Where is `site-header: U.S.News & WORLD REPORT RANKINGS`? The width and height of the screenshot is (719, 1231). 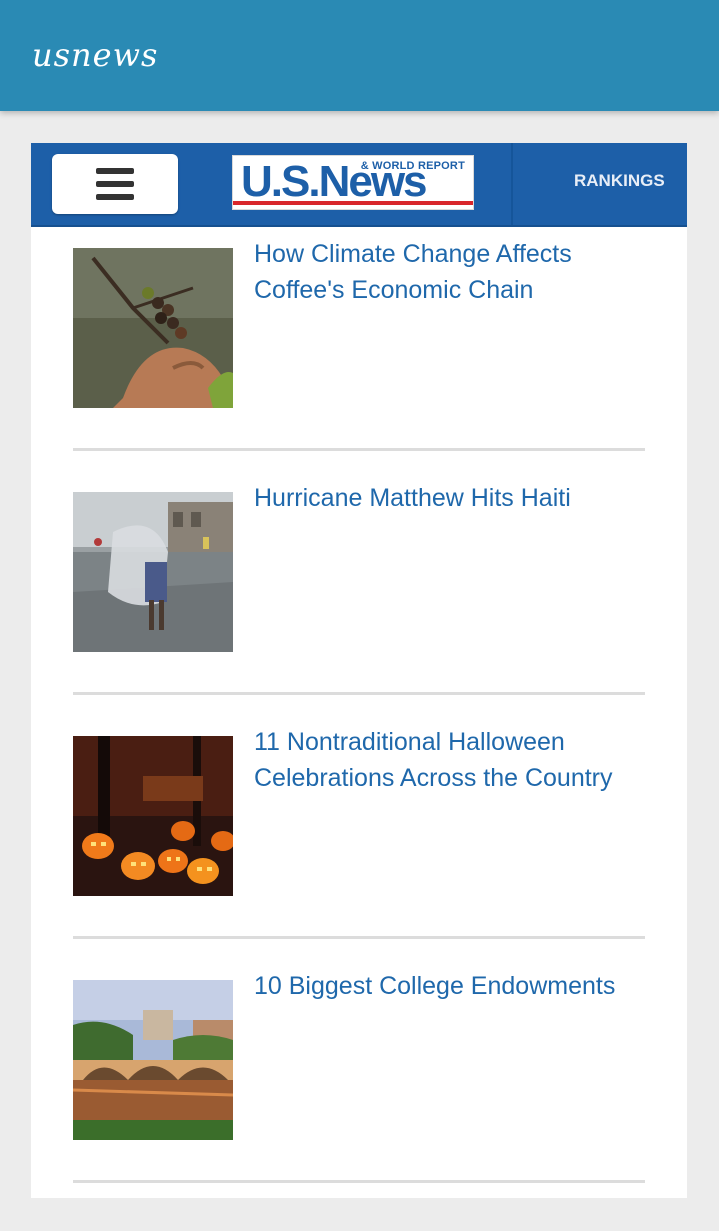 site-header: U.S.News & WORLD REPORT RANKINGS is located at coordinates (359, 185).